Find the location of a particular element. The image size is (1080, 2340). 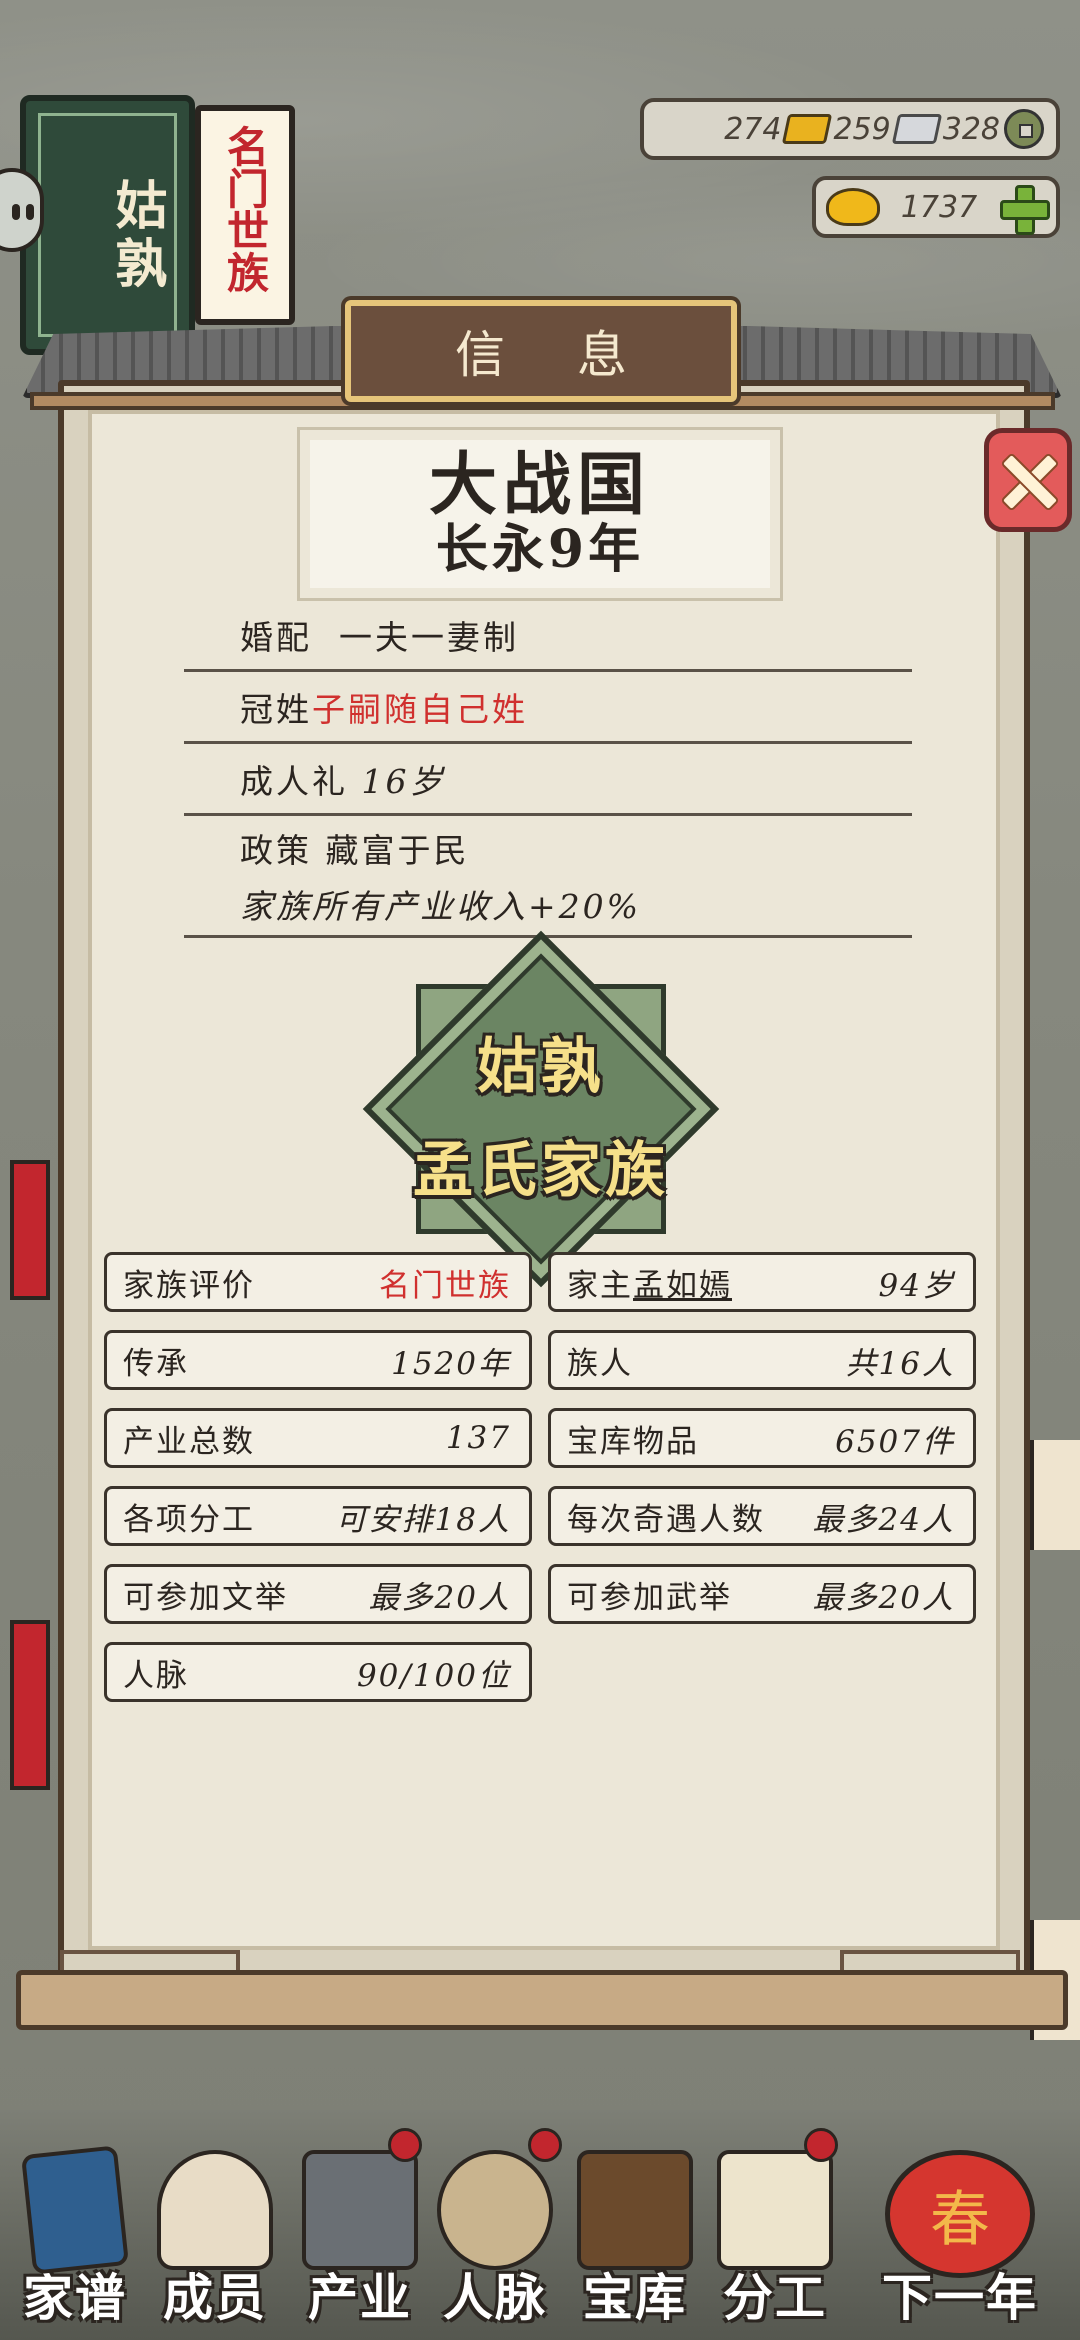

stat-military-exam: 可参加武举 最多20人 is located at coordinates (762, 1594).